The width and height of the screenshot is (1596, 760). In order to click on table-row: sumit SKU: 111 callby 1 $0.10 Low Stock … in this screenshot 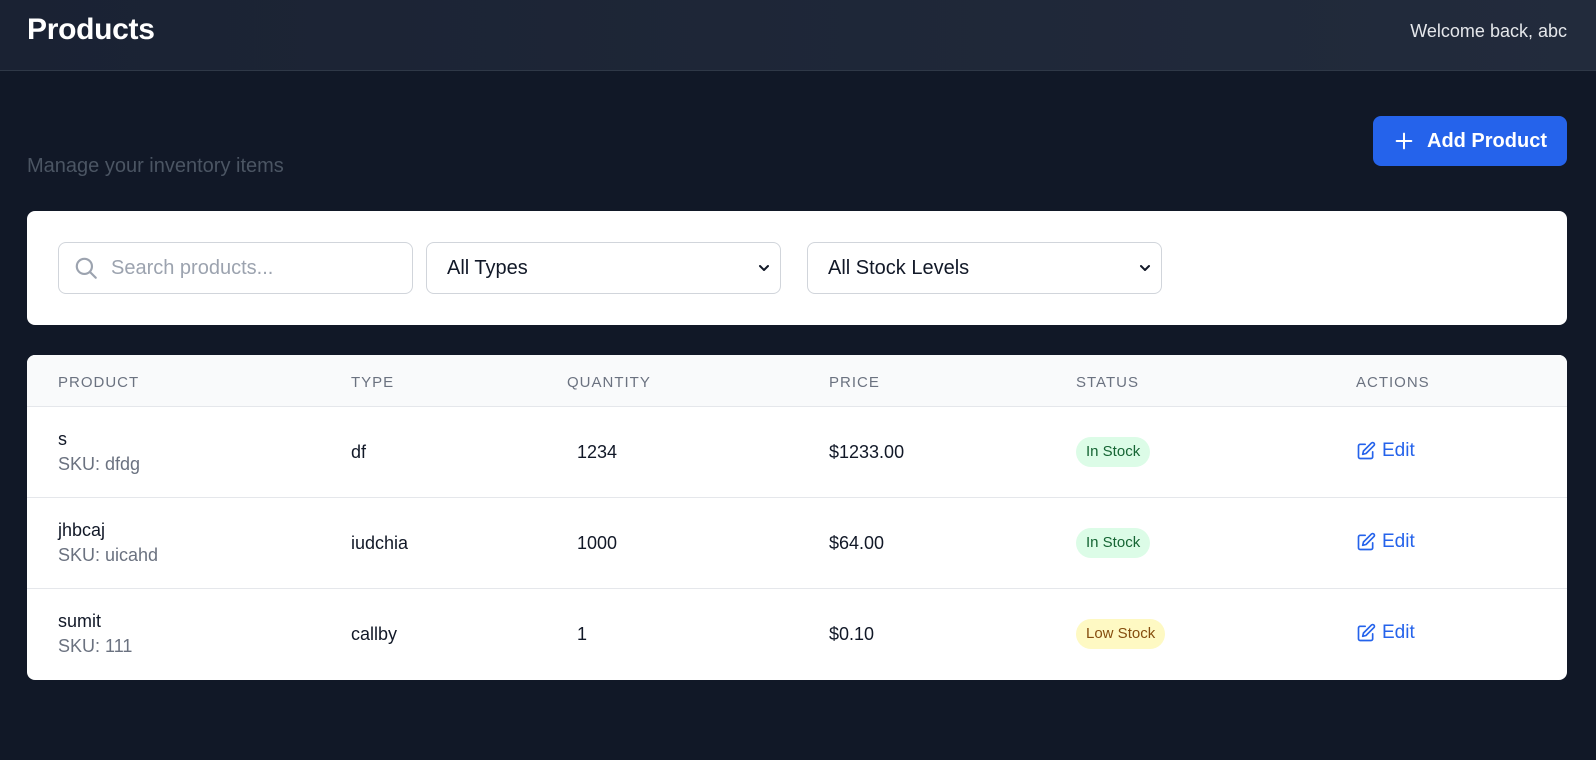, I will do `click(797, 634)`.